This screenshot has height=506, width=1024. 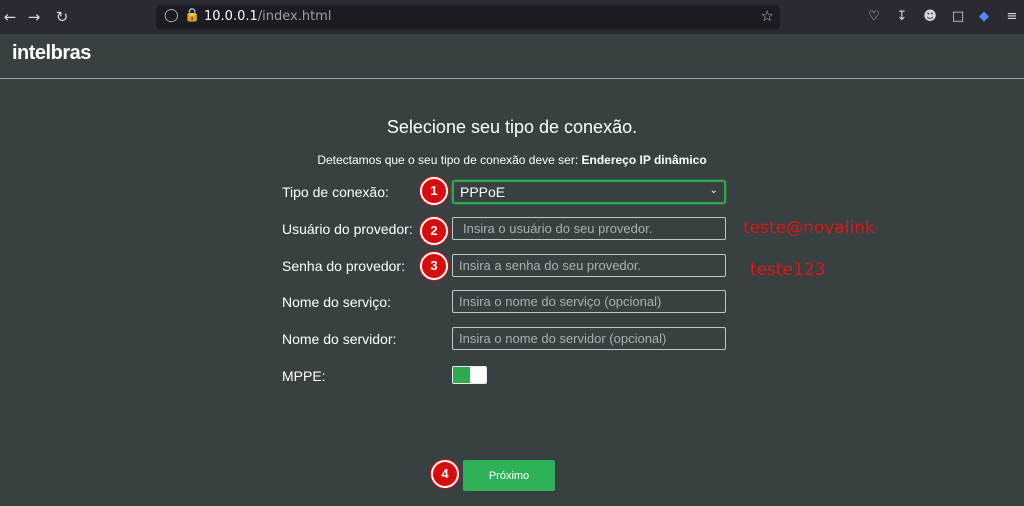 What do you see at coordinates (51, 53) in the screenshot?
I see `intelbras-logo: intelbras` at bounding box center [51, 53].